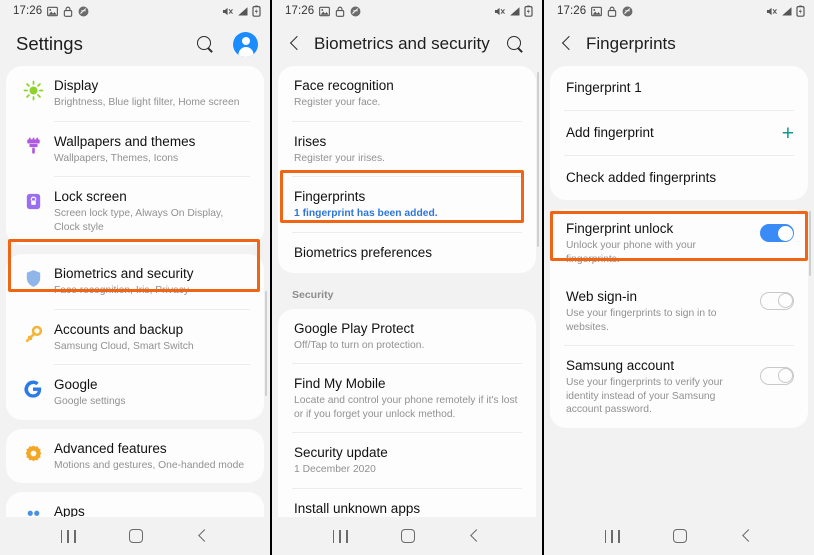 The height and width of the screenshot is (555, 814). What do you see at coordinates (366, 213) in the screenshot?
I see `list-item-subtitle: 1 fingerprint has been added.` at bounding box center [366, 213].